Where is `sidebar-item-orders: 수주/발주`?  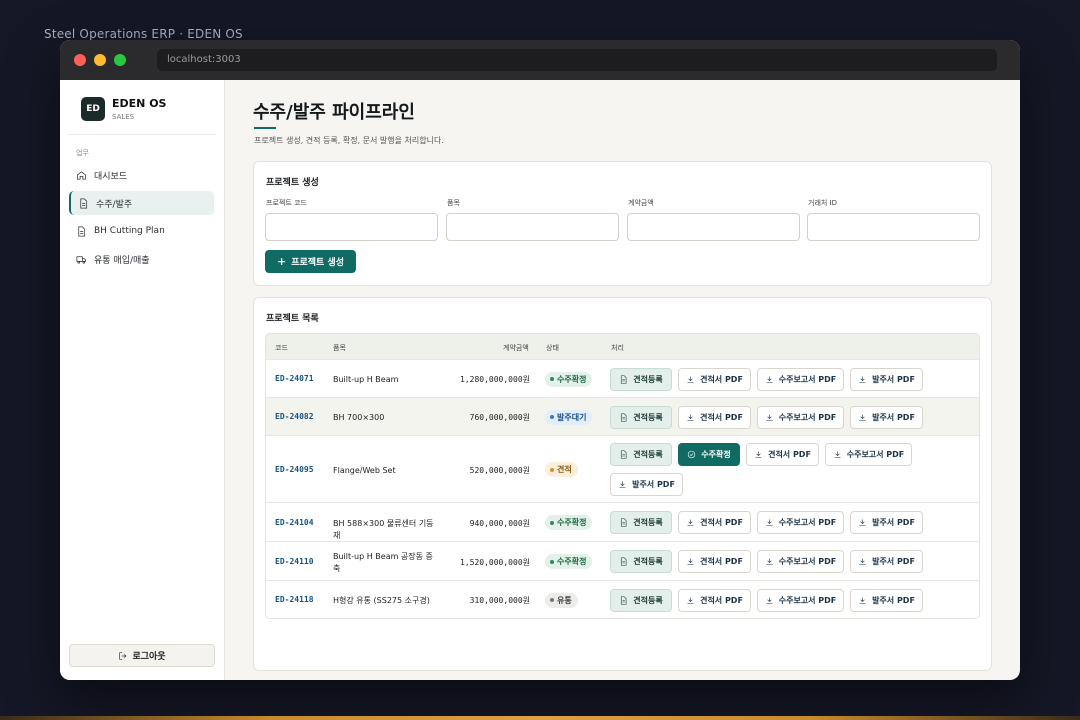
sidebar-item-orders: 수주/발주 is located at coordinates (141, 203).